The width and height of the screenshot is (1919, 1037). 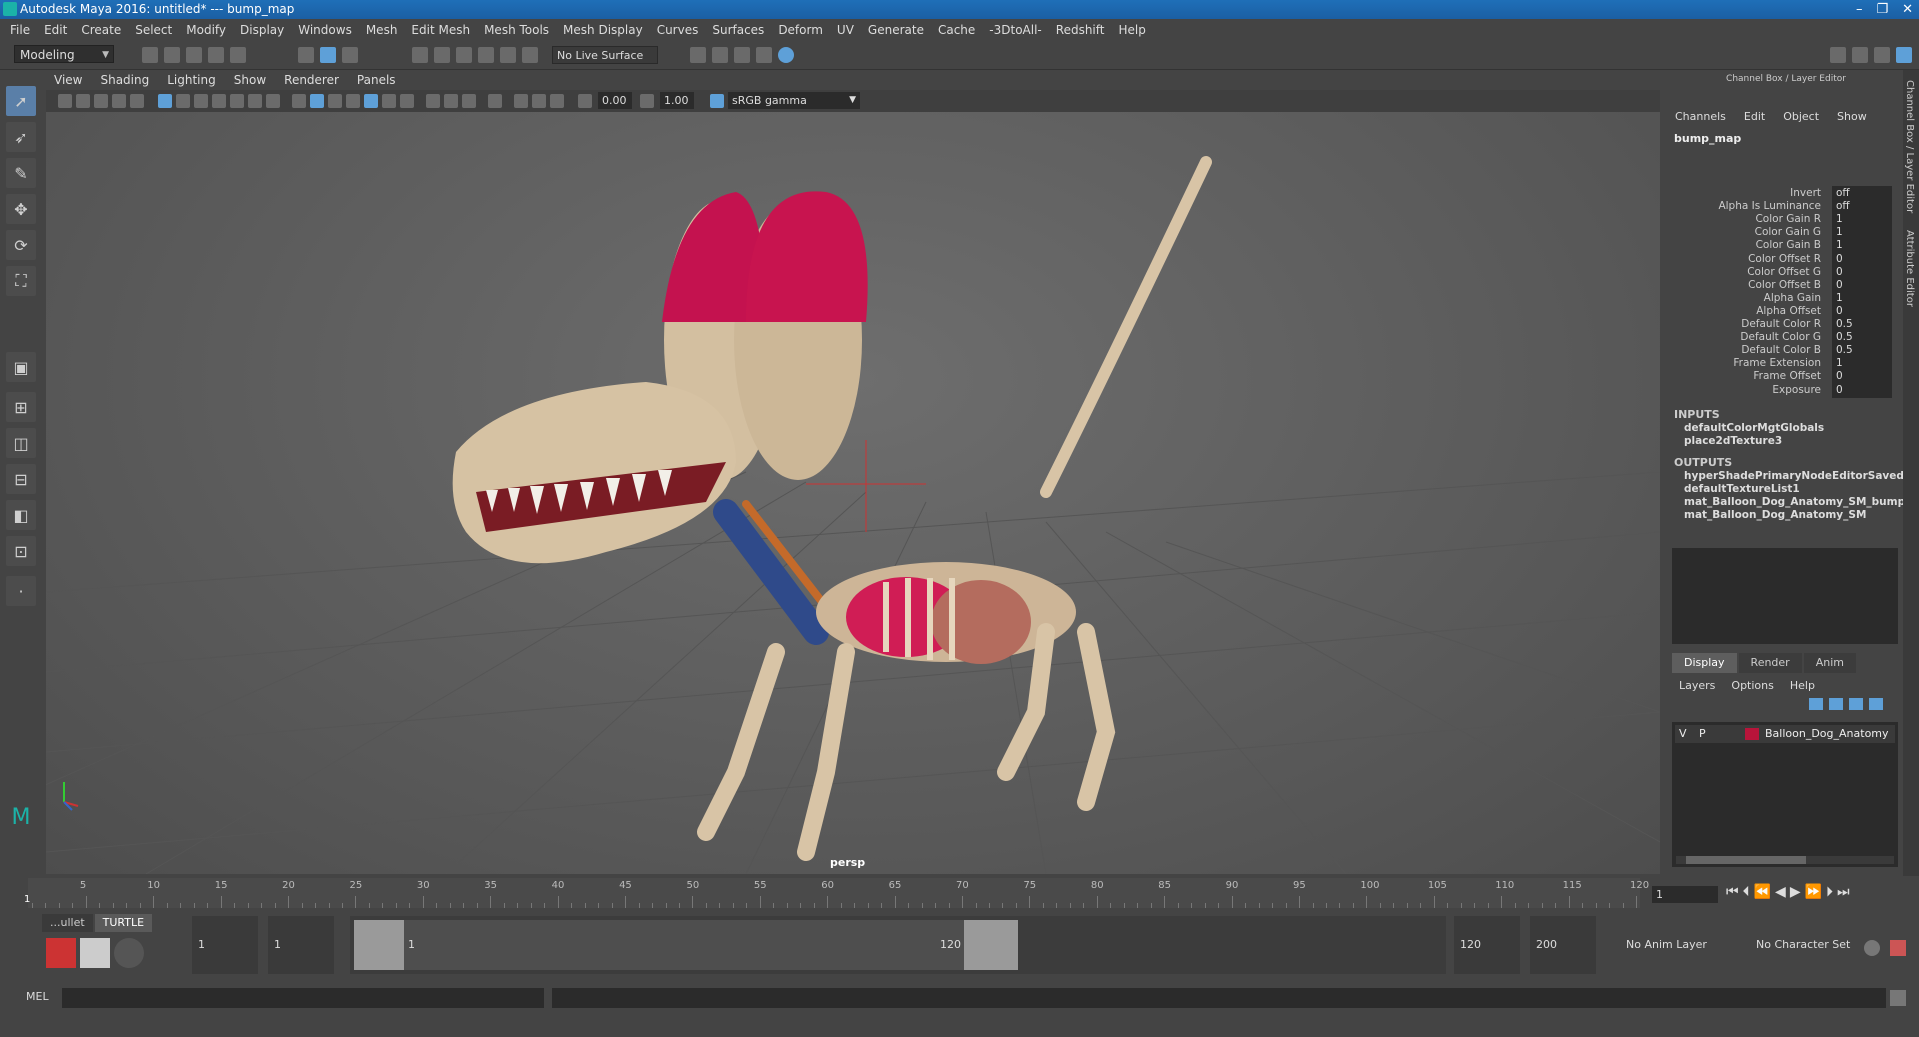 What do you see at coordinates (219, 101) in the screenshot?
I see `gate-mask-icon` at bounding box center [219, 101].